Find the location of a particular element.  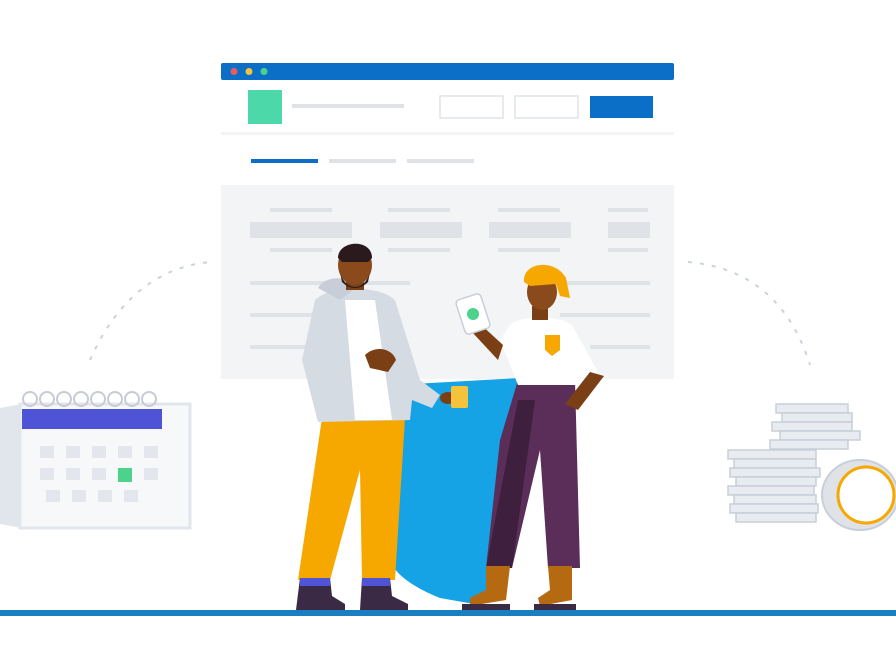

ground-line is located at coordinates (448, 613).